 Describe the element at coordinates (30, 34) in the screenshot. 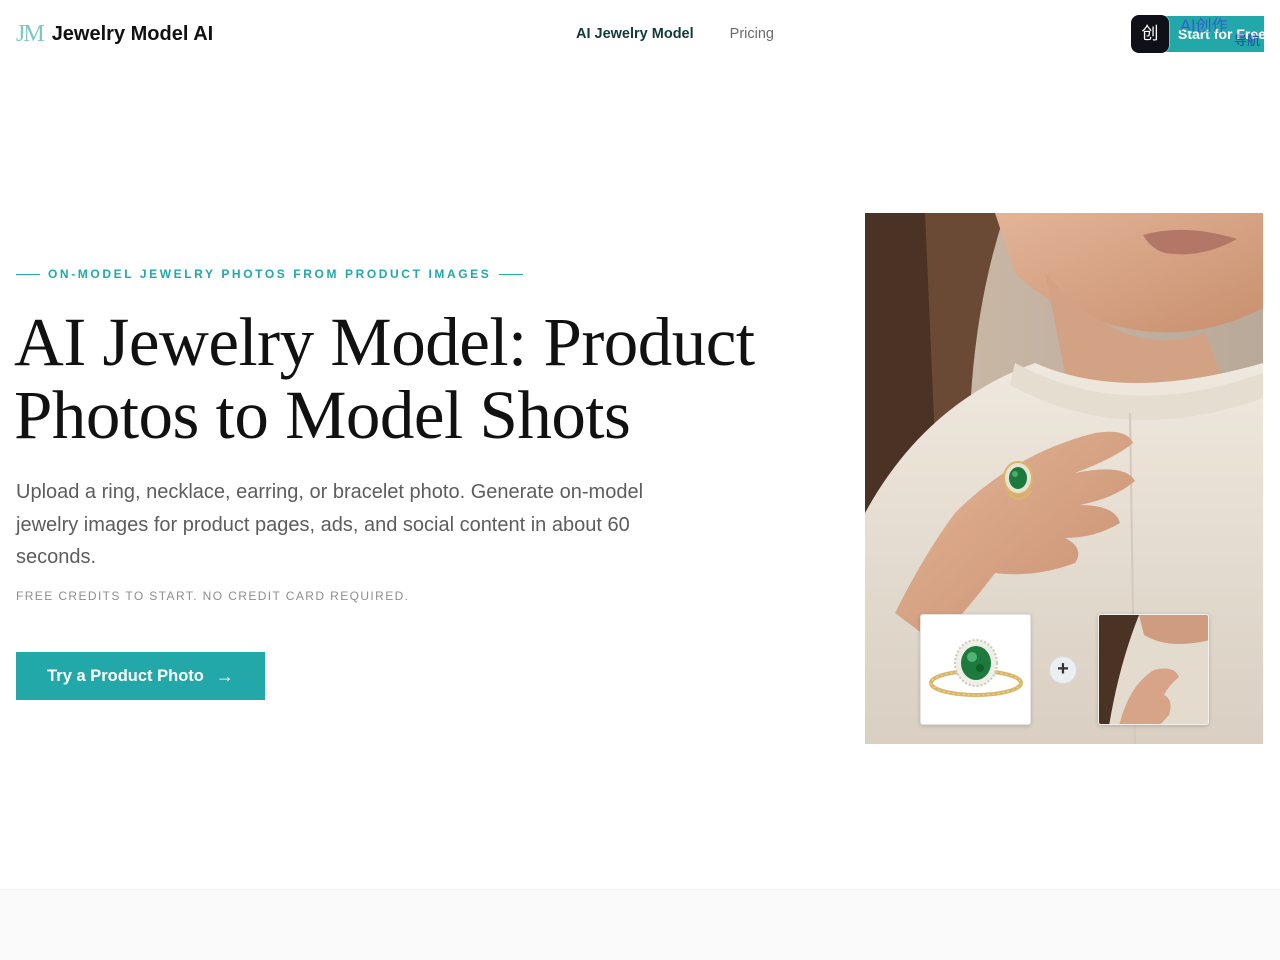

I see `logo-mark: JM` at that location.